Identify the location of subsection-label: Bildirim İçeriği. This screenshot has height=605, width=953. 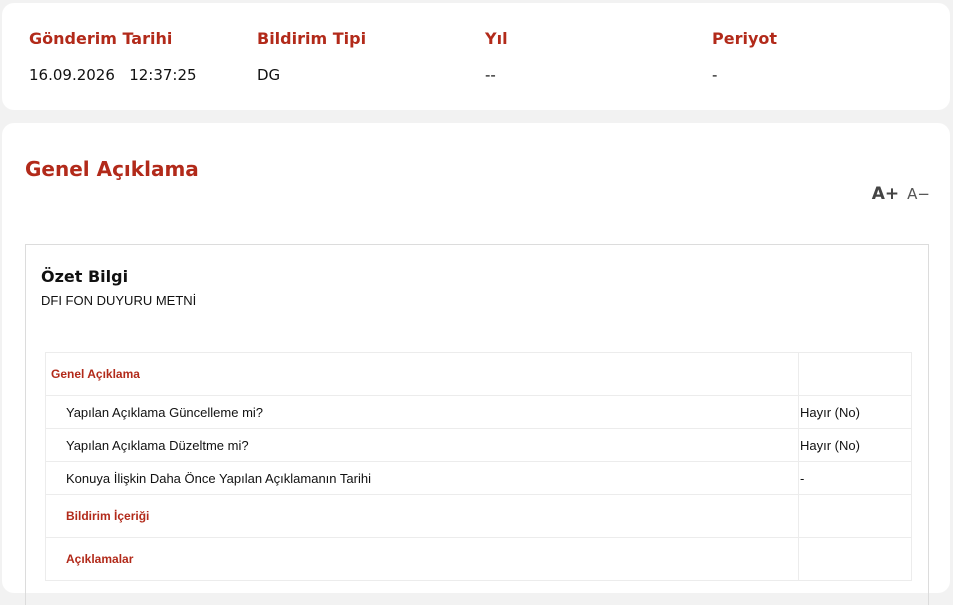
(422, 516).